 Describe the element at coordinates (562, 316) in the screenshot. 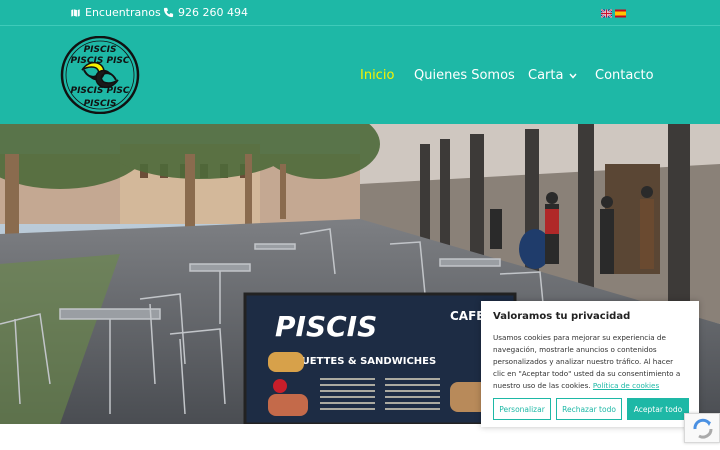

I see `cookie-title: Valoramos tu privacidad` at that location.